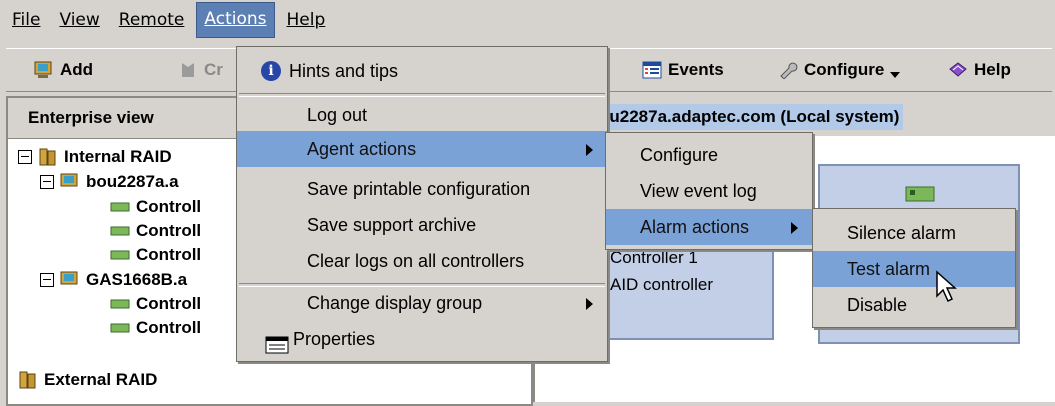 This screenshot has width=1055, height=406. I want to click on wrench-icon, so click(788, 70).